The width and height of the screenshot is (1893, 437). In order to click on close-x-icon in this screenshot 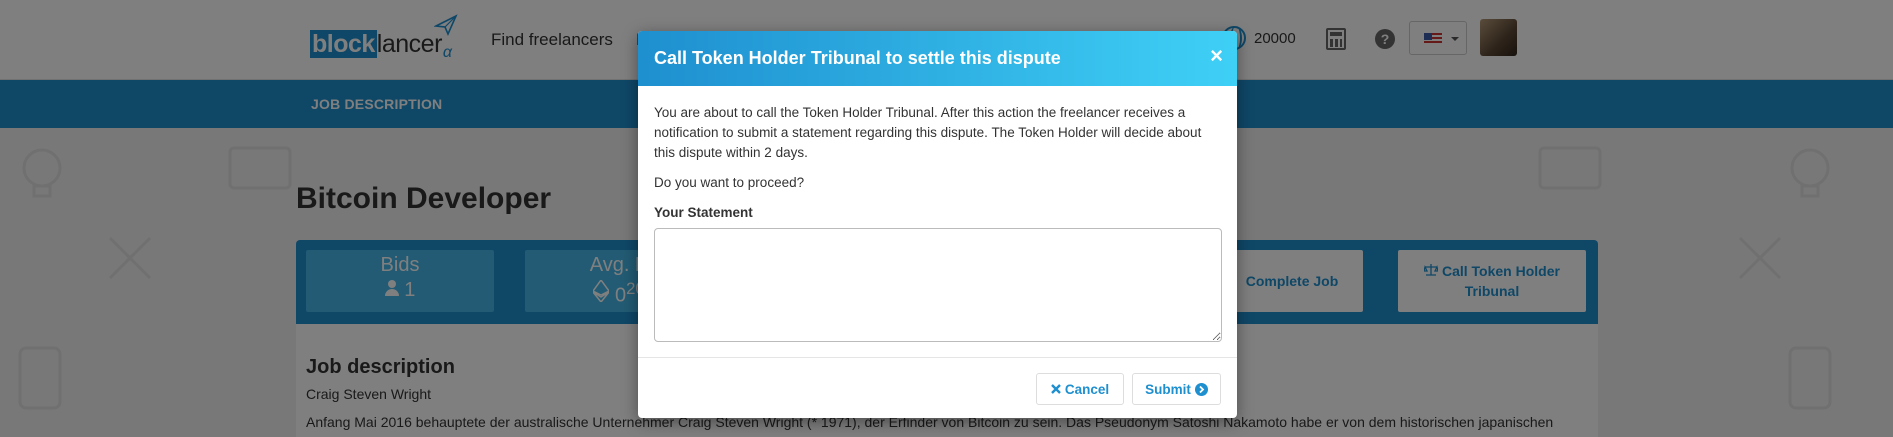, I will do `click(1056, 389)`.